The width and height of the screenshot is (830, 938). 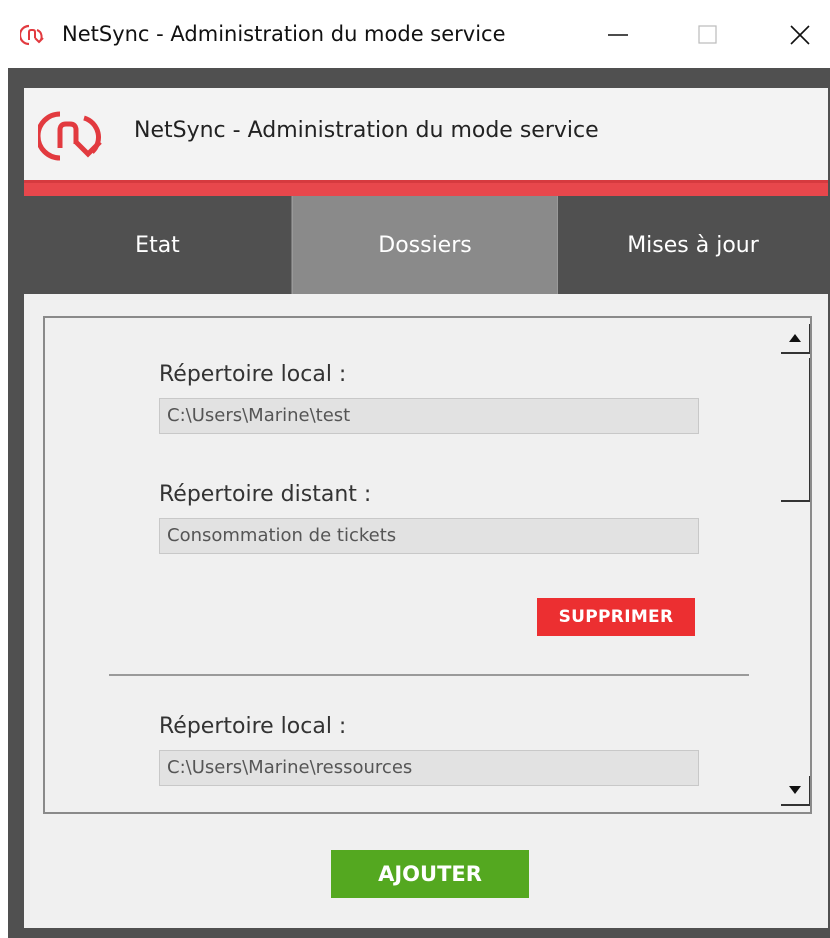 I want to click on tab-etat: Etat, so click(x=158, y=245).